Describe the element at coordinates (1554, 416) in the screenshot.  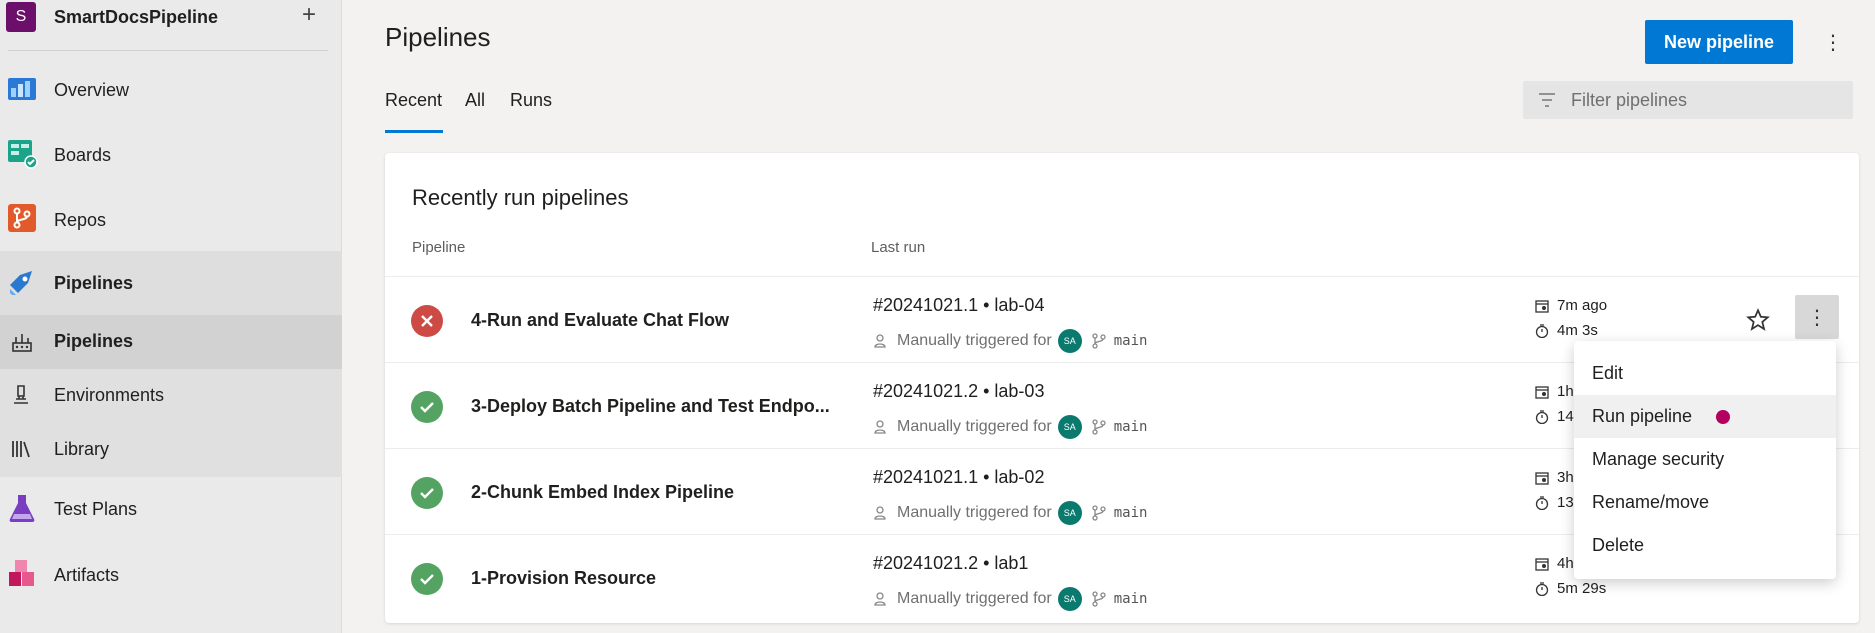
I see `run-duration: 14` at that location.